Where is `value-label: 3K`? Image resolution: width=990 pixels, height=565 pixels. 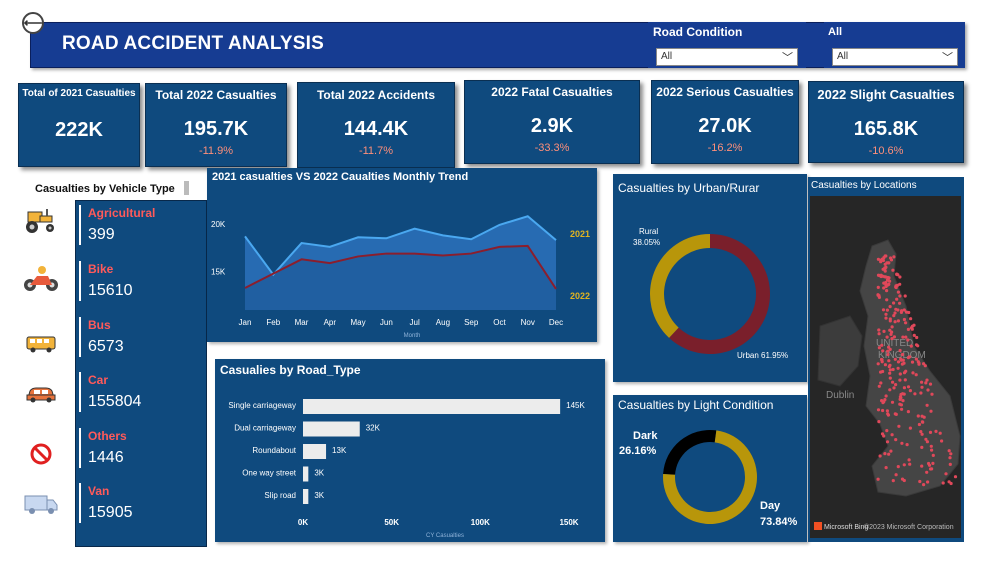 value-label: 3K is located at coordinates (319, 473).